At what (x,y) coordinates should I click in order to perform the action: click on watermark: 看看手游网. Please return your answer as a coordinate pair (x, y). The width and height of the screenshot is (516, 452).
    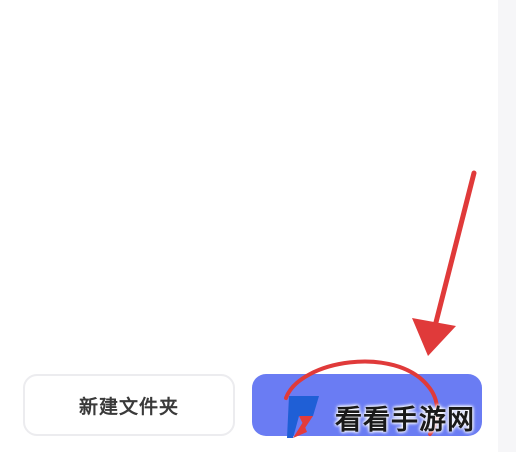
    Looking at the image, I should click on (379, 417).